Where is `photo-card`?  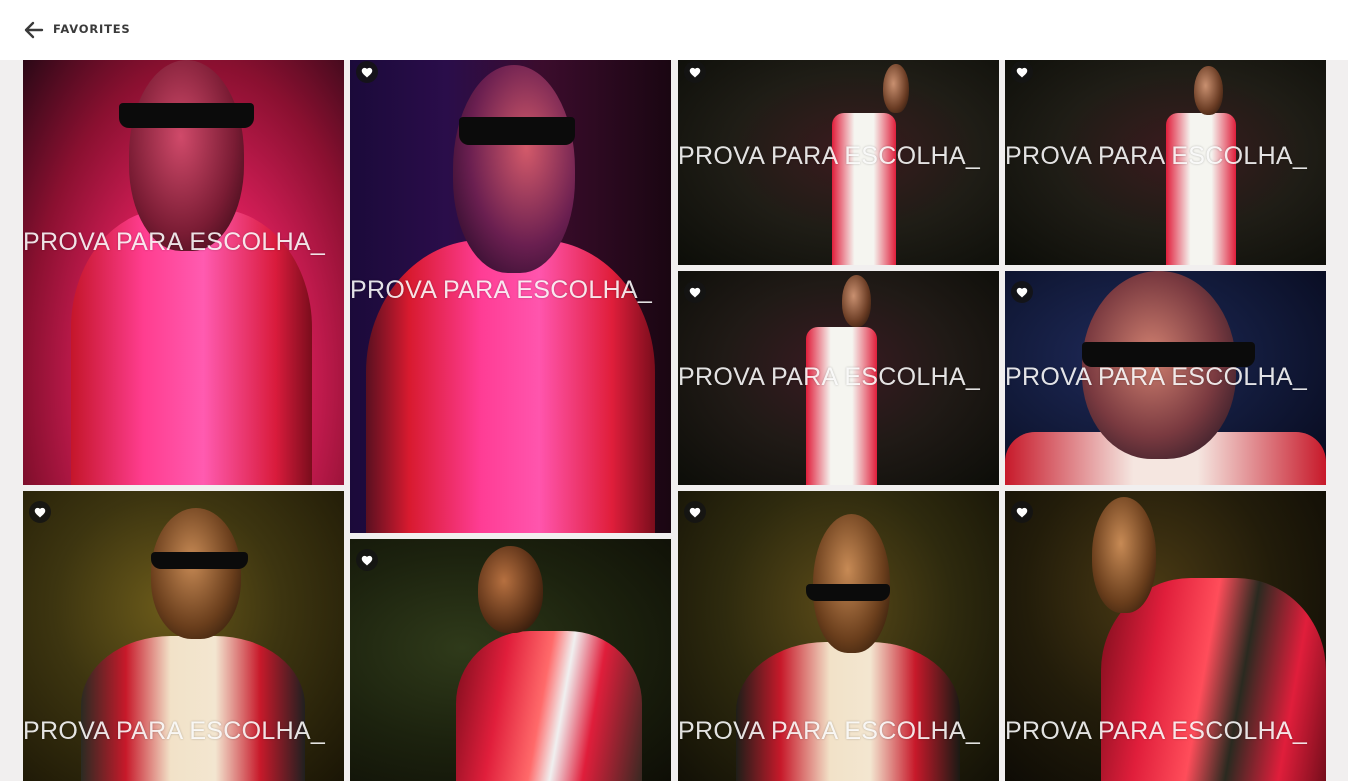
photo-card is located at coordinates (510, 660).